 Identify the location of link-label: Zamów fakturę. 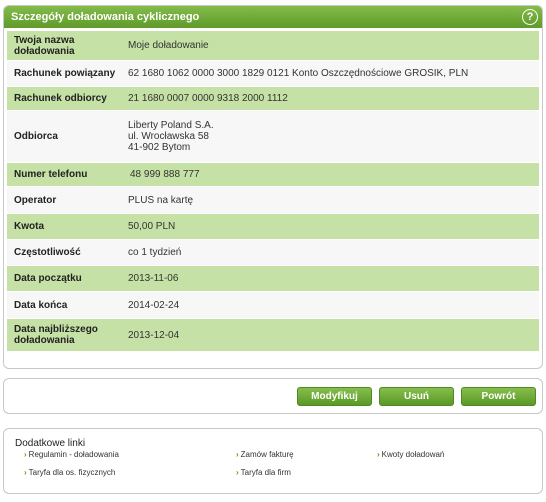
(267, 454).